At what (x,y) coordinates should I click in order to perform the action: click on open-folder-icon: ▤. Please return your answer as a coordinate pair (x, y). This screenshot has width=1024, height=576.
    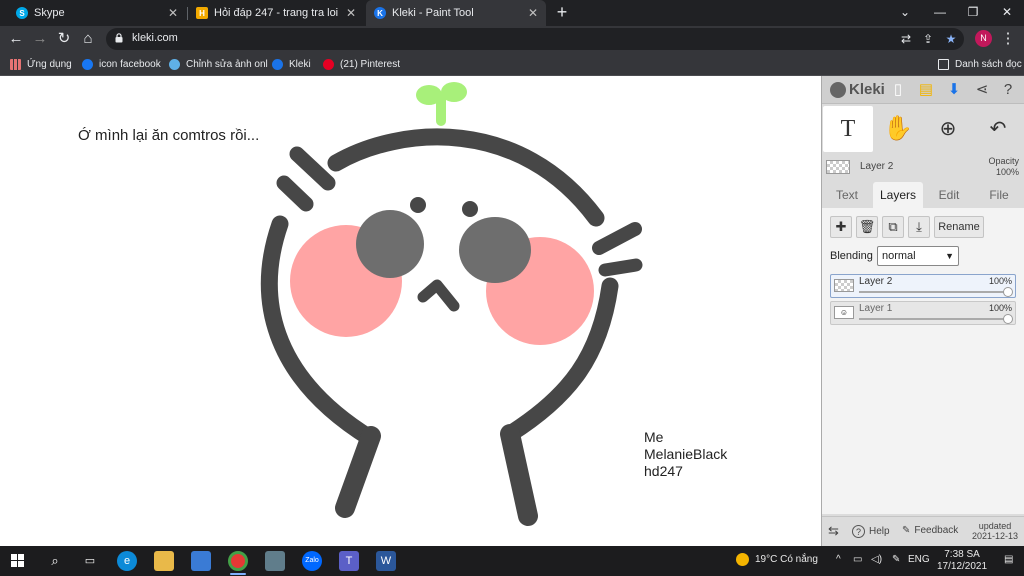
    Looking at the image, I should click on (926, 90).